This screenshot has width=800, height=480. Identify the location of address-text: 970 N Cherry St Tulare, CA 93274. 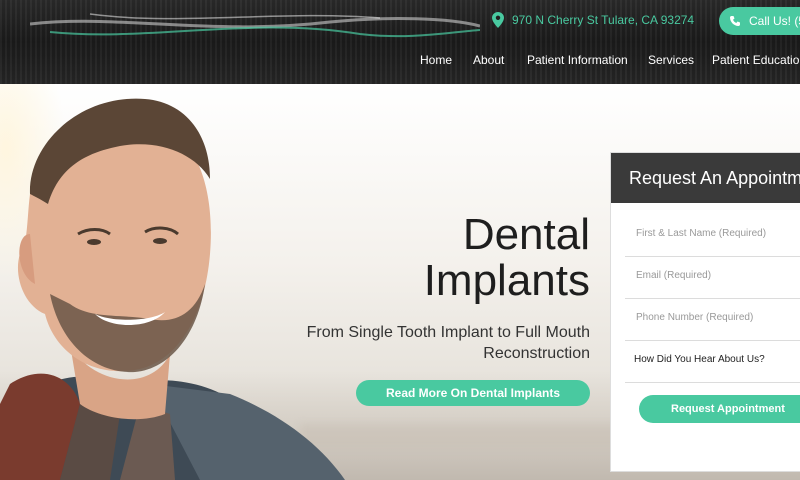
(603, 20).